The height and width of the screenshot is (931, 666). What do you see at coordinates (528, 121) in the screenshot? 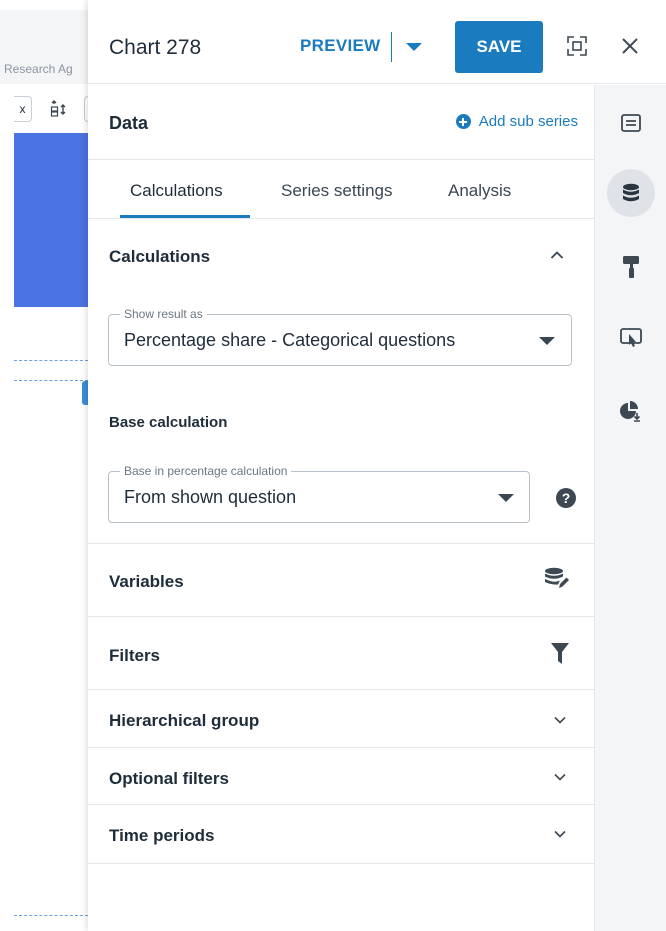
I see `add-sub-series-label: Add sub series` at bounding box center [528, 121].